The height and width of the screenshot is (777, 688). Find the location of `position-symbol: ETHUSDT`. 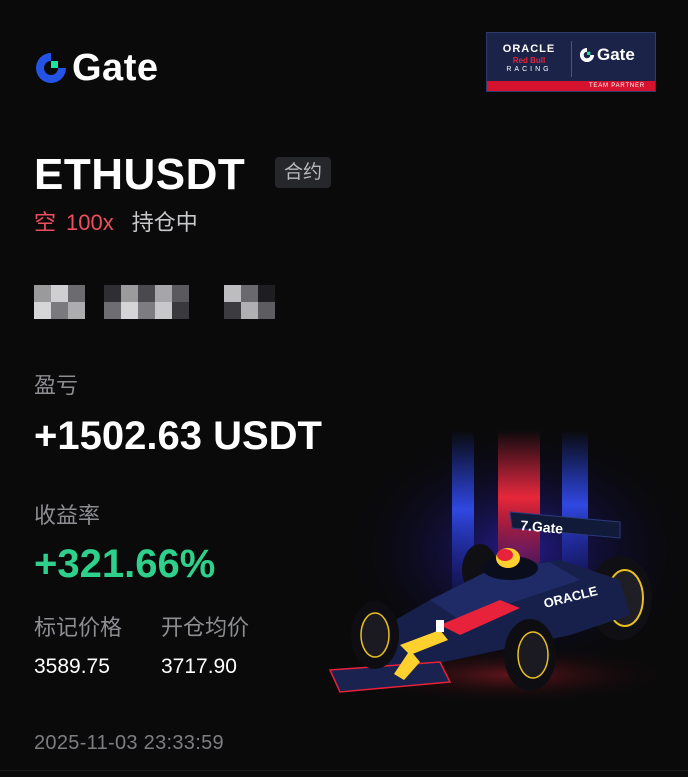

position-symbol: ETHUSDT is located at coordinates (140, 174).